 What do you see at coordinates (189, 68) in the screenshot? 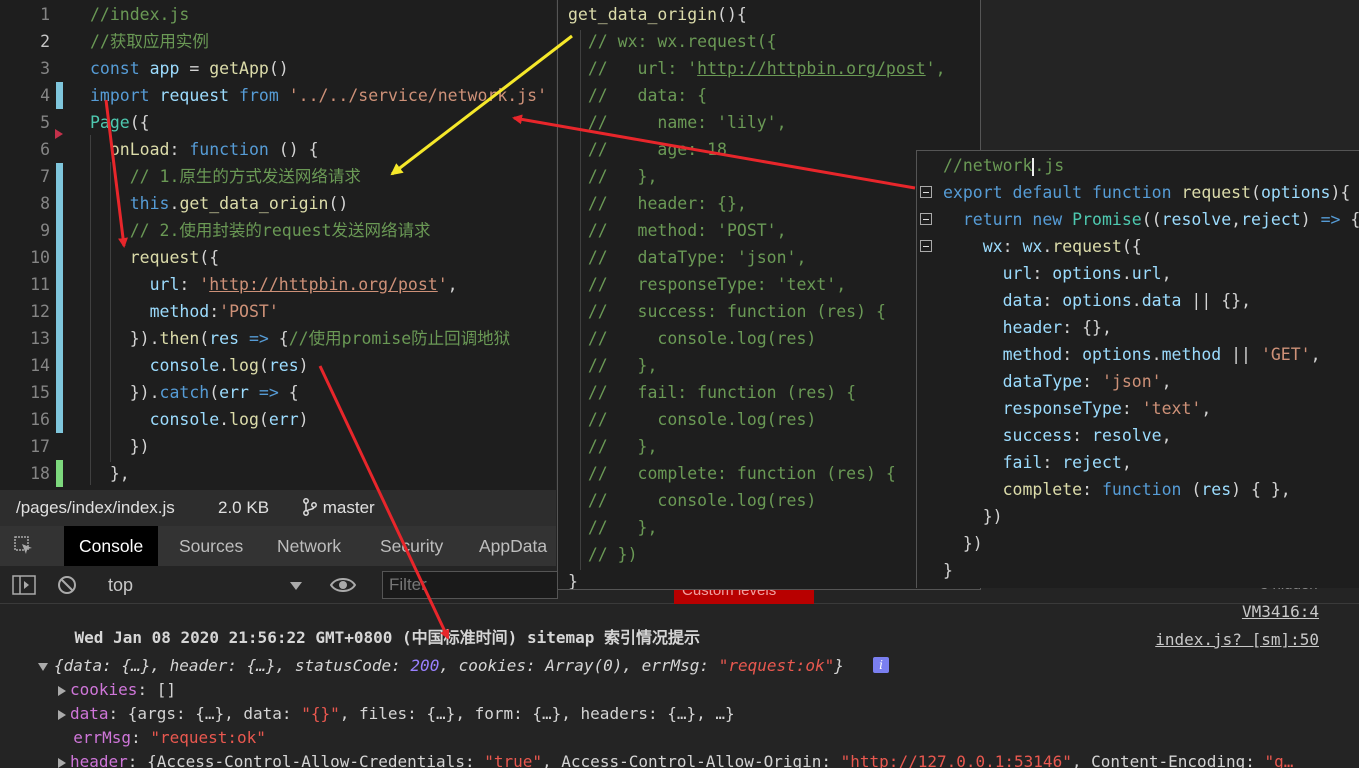
I see `code-text: const app = getApp()` at bounding box center [189, 68].